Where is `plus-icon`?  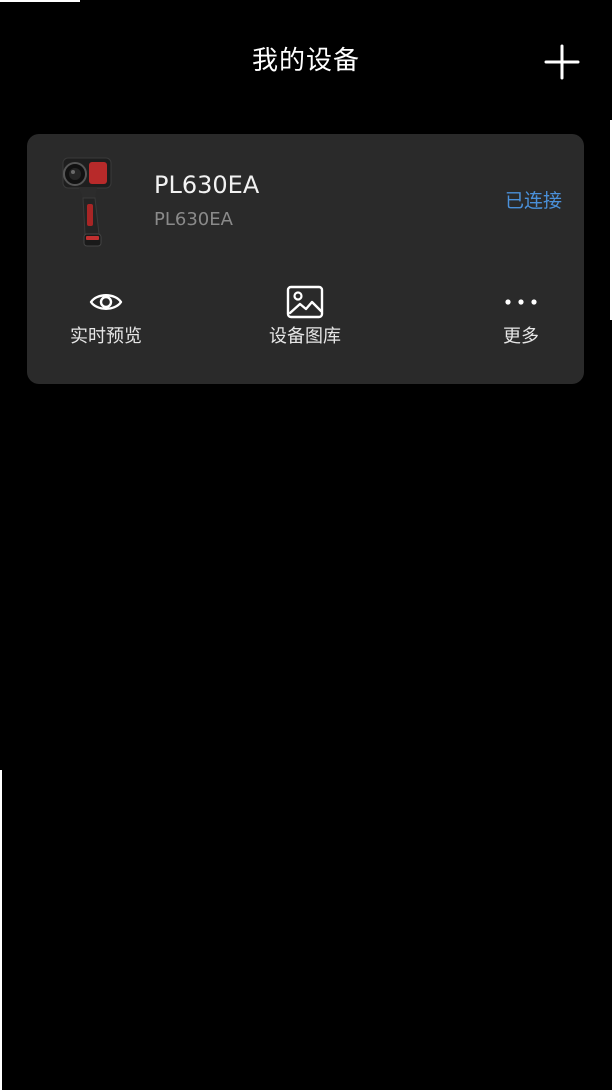
plus-icon is located at coordinates (562, 62).